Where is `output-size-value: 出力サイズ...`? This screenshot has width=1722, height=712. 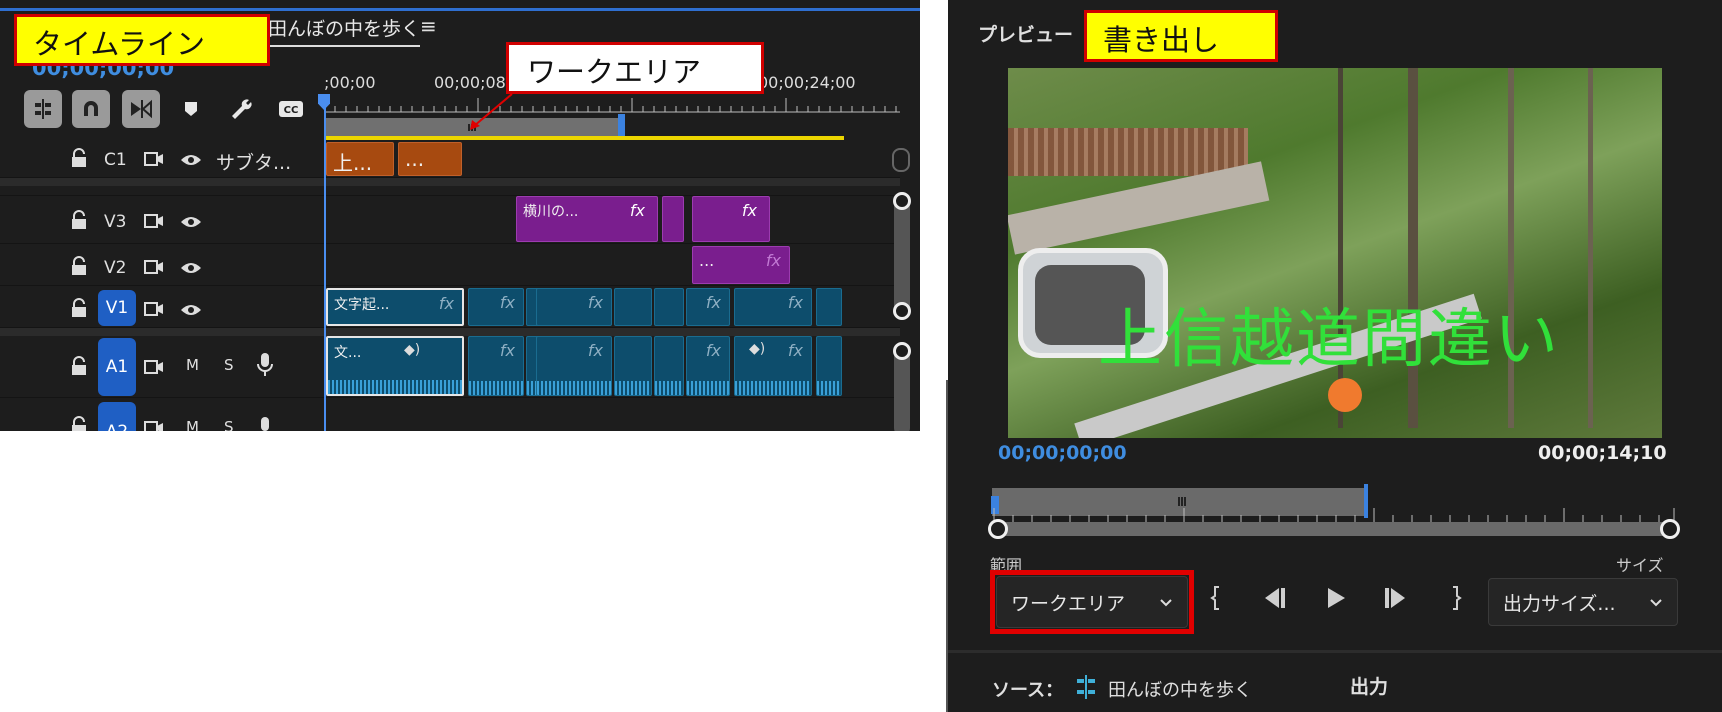
output-size-value: 出力サイズ... is located at coordinates (1559, 603).